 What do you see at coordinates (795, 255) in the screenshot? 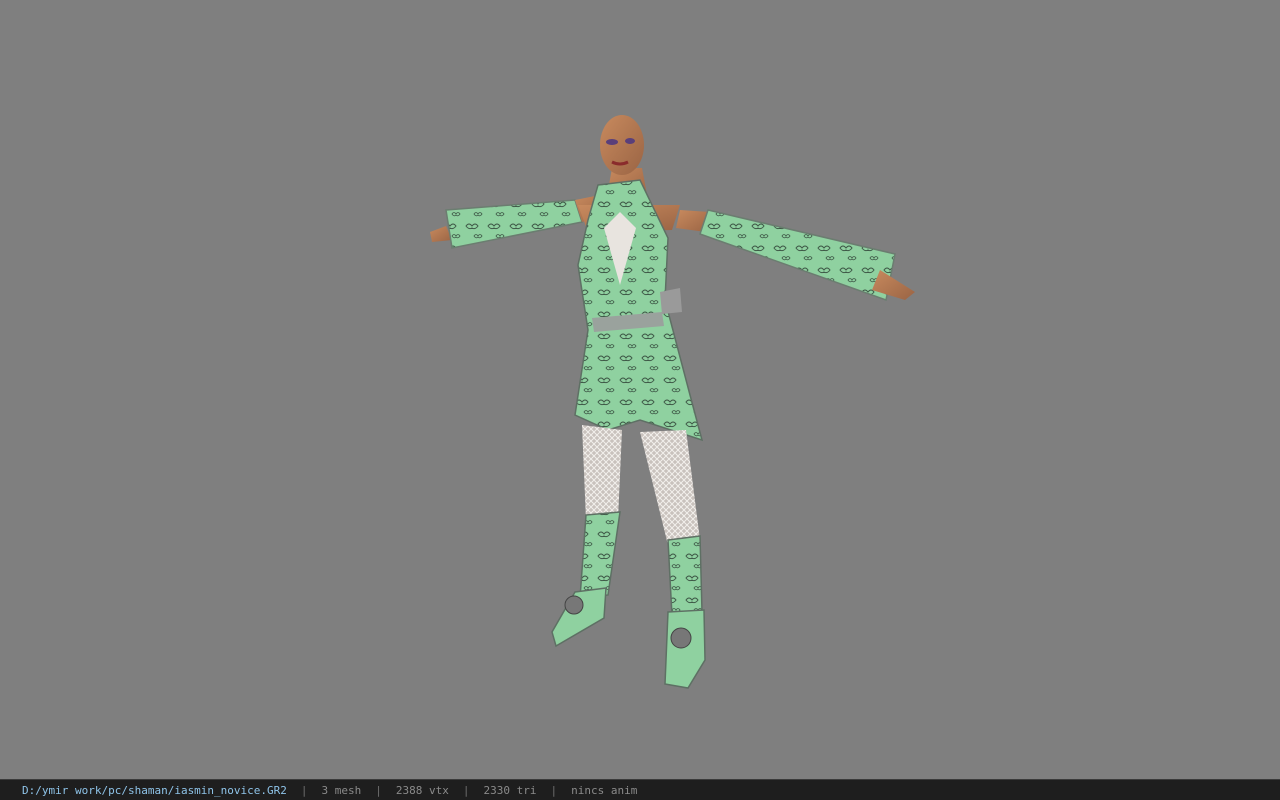
I see `right-arm` at bounding box center [795, 255].